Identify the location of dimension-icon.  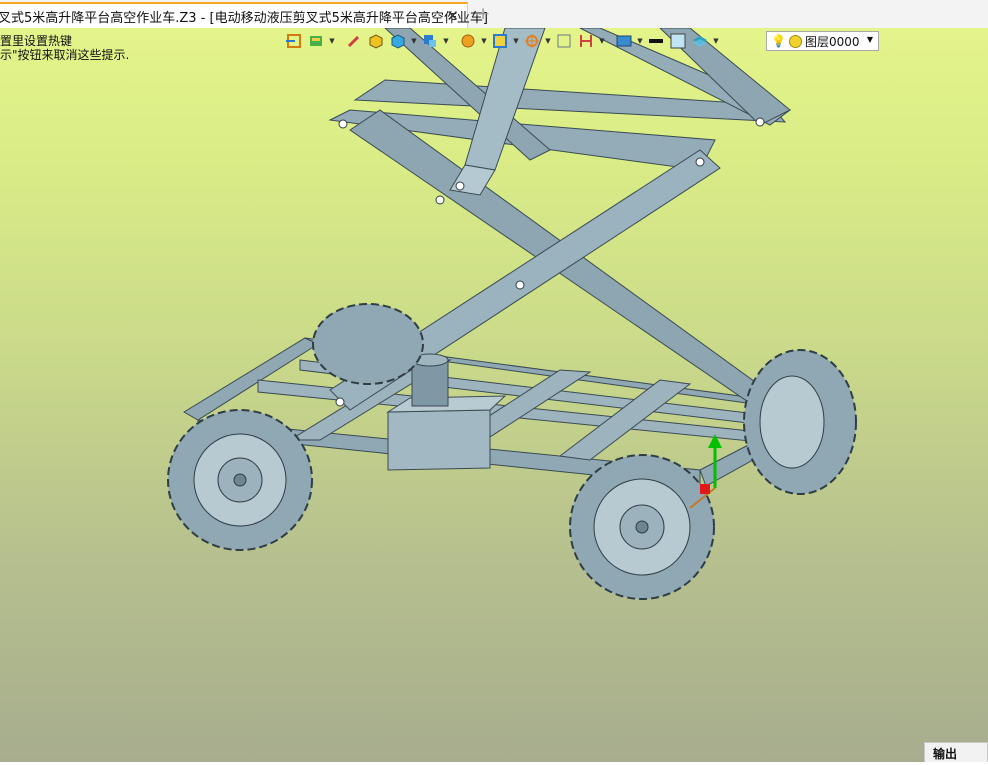
(586, 41).